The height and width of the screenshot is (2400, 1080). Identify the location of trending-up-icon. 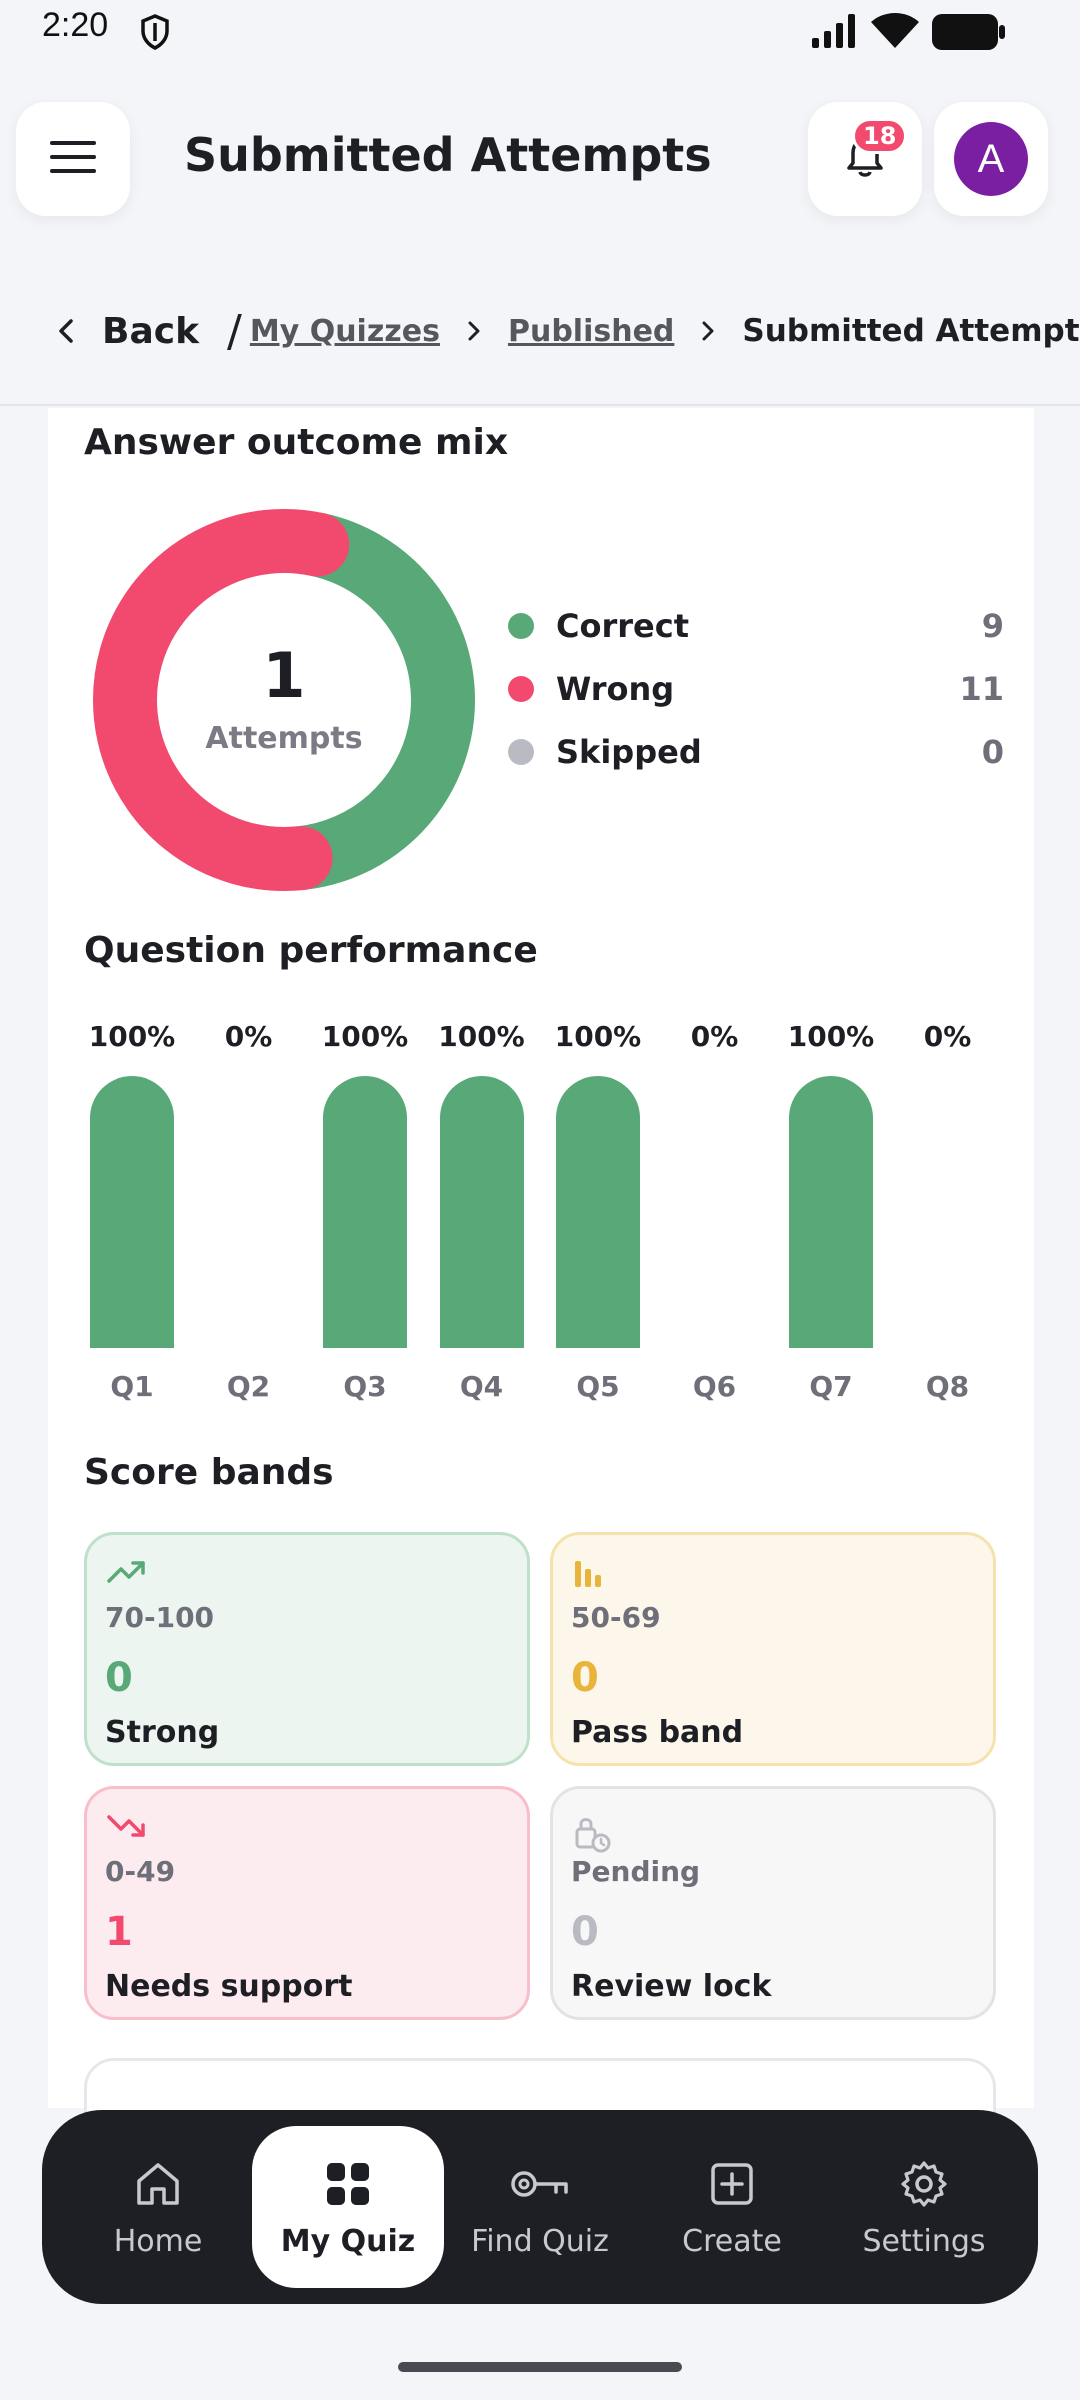
(127, 1574).